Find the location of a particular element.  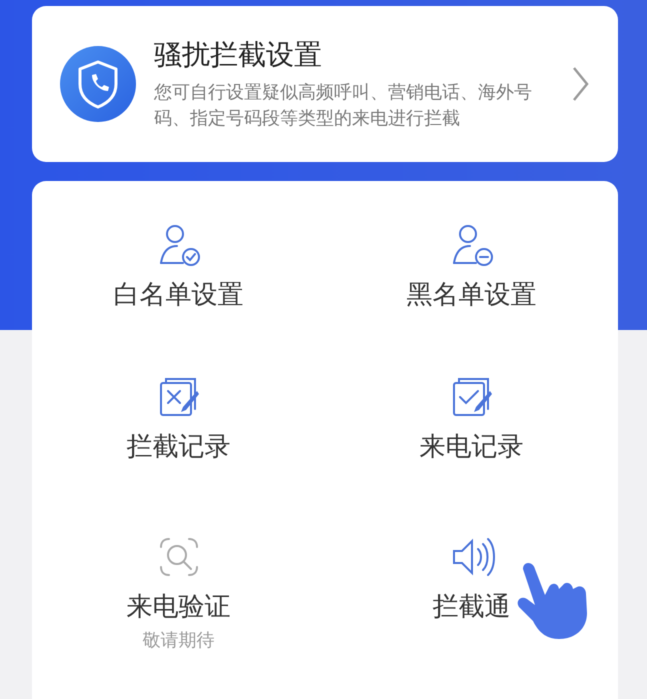

feature-item: 白名单设置 is located at coordinates (178, 297).